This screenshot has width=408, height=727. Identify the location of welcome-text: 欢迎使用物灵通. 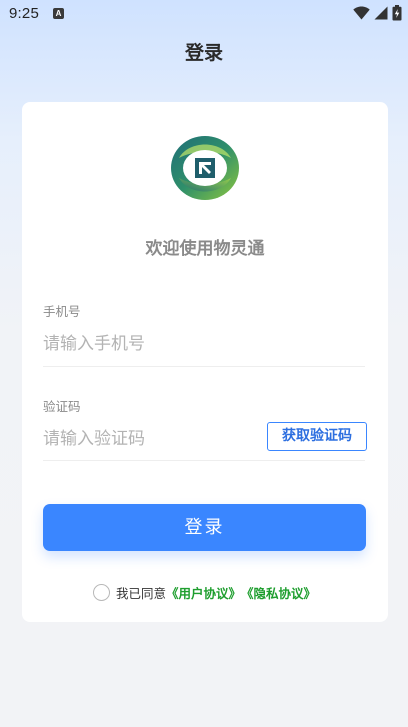
(205, 249).